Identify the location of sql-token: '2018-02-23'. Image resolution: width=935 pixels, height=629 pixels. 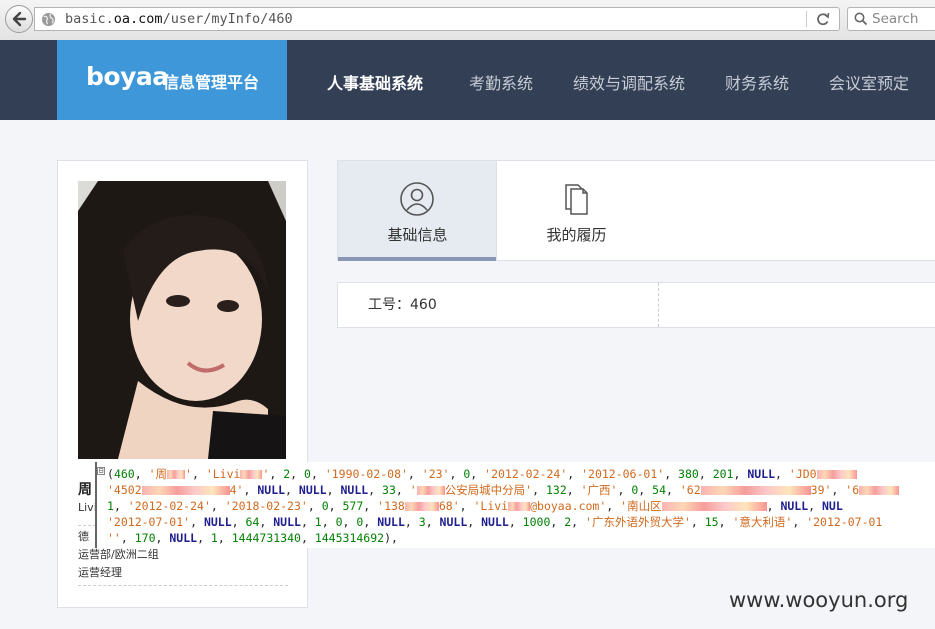
(266, 506).